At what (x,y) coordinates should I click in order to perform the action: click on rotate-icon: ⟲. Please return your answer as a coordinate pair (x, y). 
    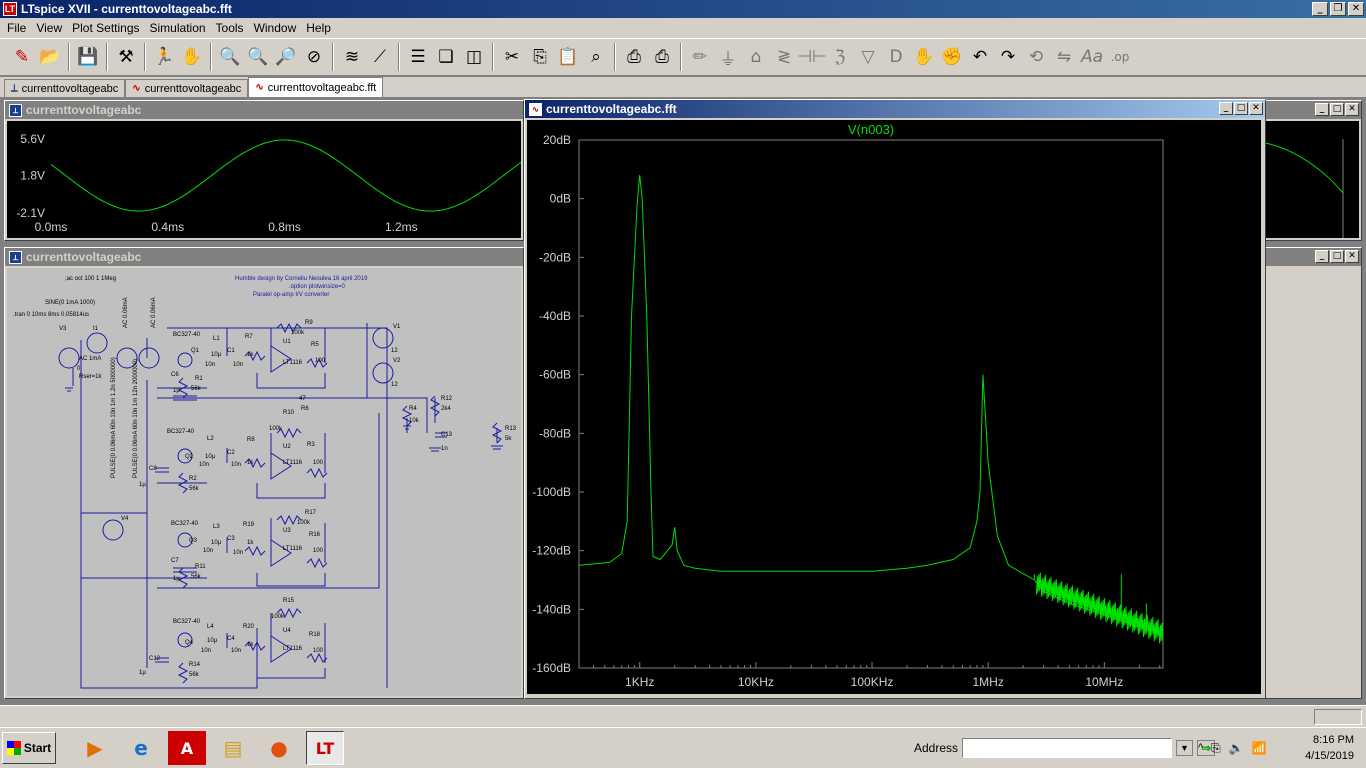
    Looking at the image, I should click on (1036, 57).